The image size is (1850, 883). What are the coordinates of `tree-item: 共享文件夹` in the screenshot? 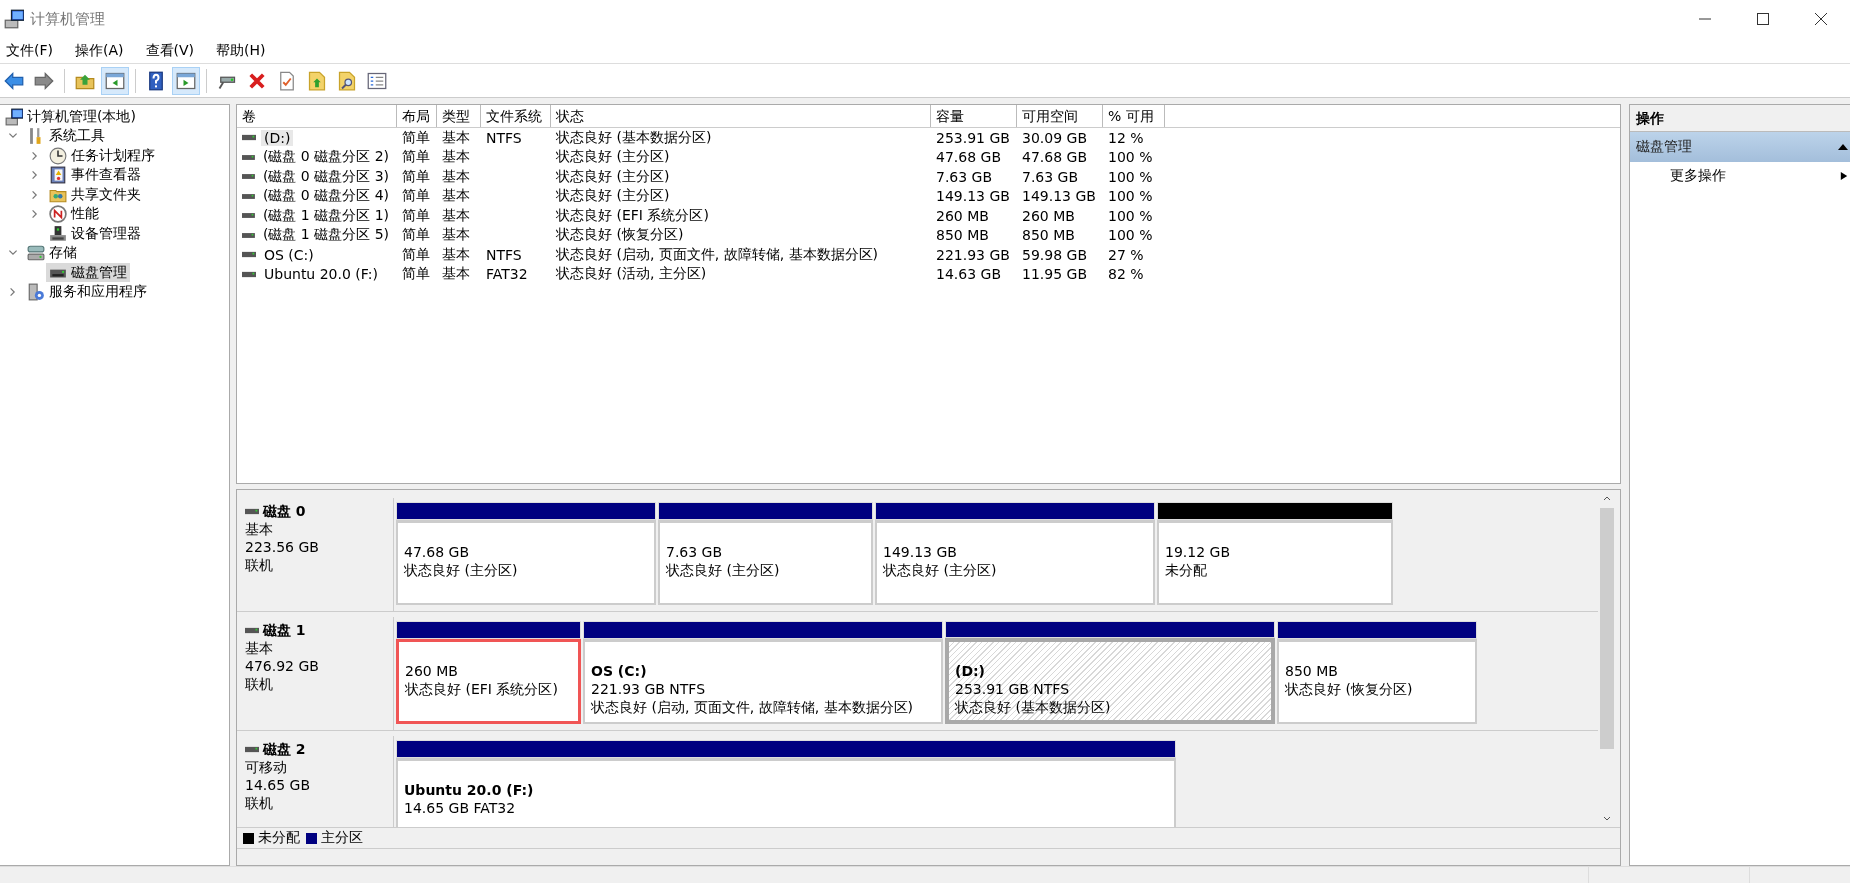 It's located at (95, 195).